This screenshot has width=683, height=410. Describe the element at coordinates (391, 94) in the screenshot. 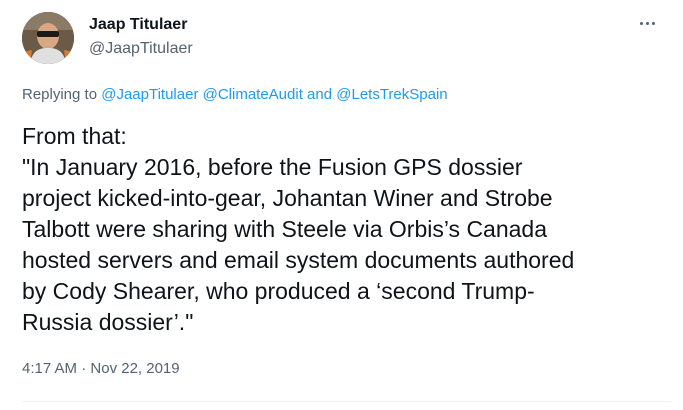

I see `mention-link: @LetsTrekSpain` at that location.